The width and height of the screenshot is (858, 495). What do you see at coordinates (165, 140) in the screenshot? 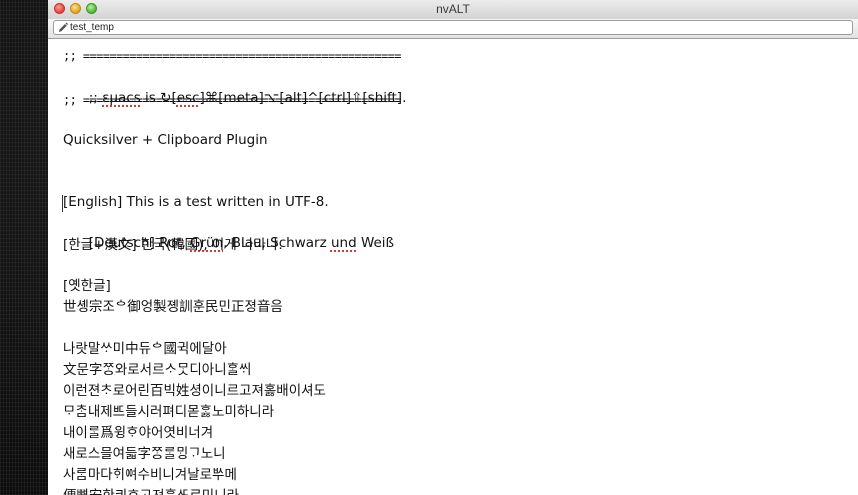
I see `note-heading: Quicksilver + Clipboard Plugin` at bounding box center [165, 140].